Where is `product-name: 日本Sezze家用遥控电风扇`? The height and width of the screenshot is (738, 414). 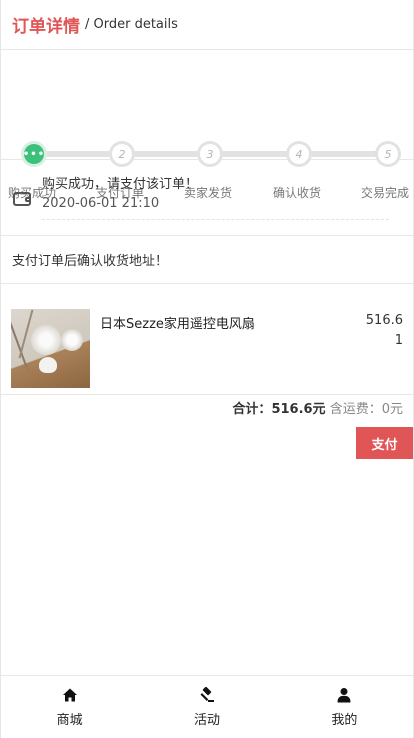 product-name: 日本Sezze家用遥控电风扇 is located at coordinates (177, 322).